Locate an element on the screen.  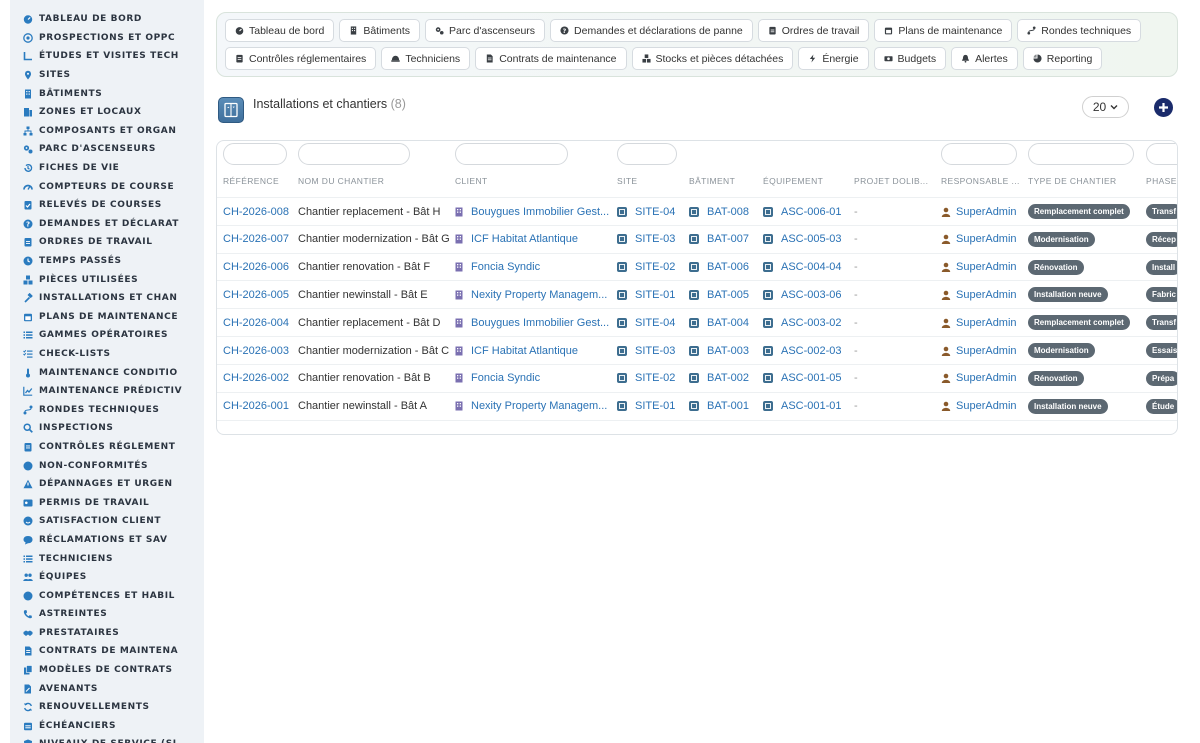
nav-shortcut-button: Tableau de bord is located at coordinates (280, 30).